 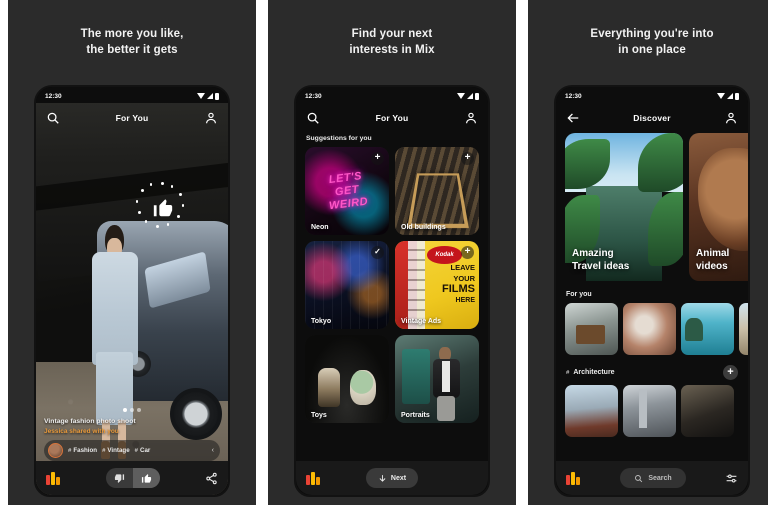 What do you see at coordinates (624, 207) in the screenshot?
I see `hero-card-travel: Amazing Travel ideas` at bounding box center [624, 207].